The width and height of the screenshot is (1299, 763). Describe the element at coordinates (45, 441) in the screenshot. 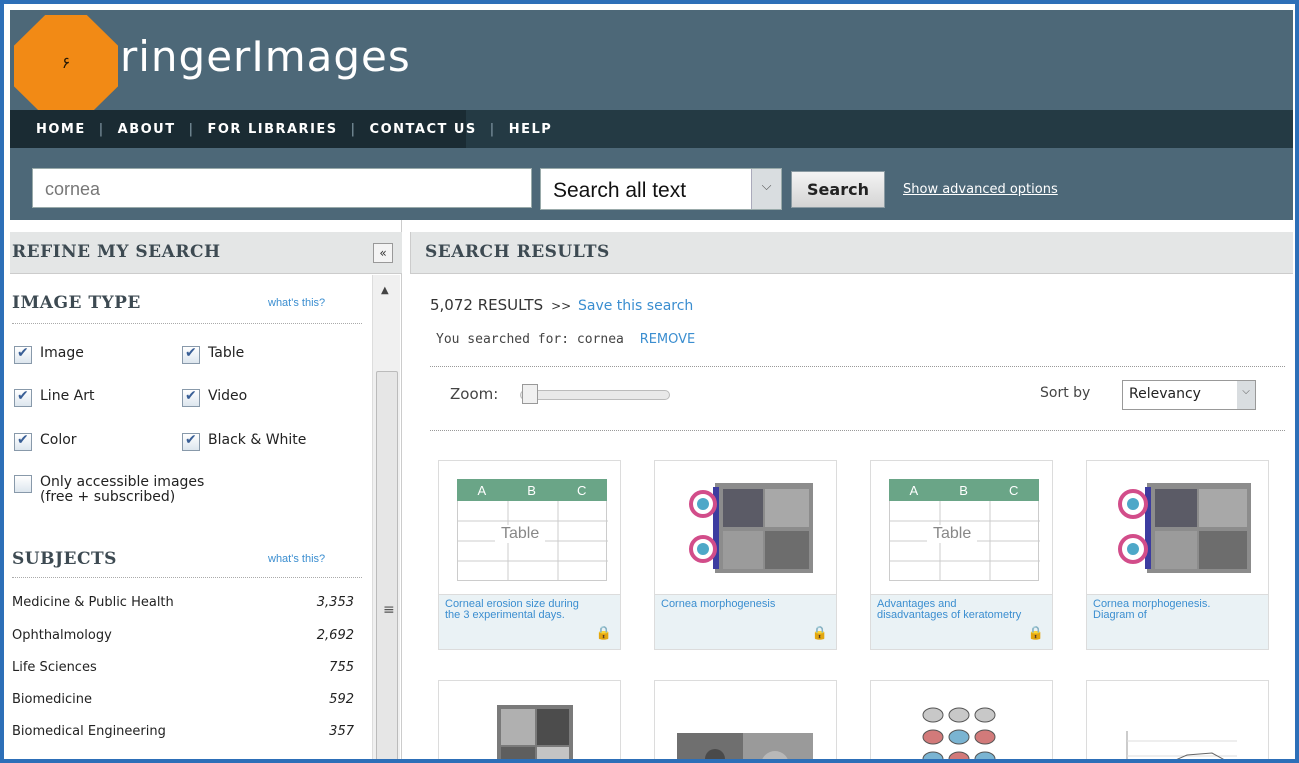

I see `filter-color: Color` at that location.